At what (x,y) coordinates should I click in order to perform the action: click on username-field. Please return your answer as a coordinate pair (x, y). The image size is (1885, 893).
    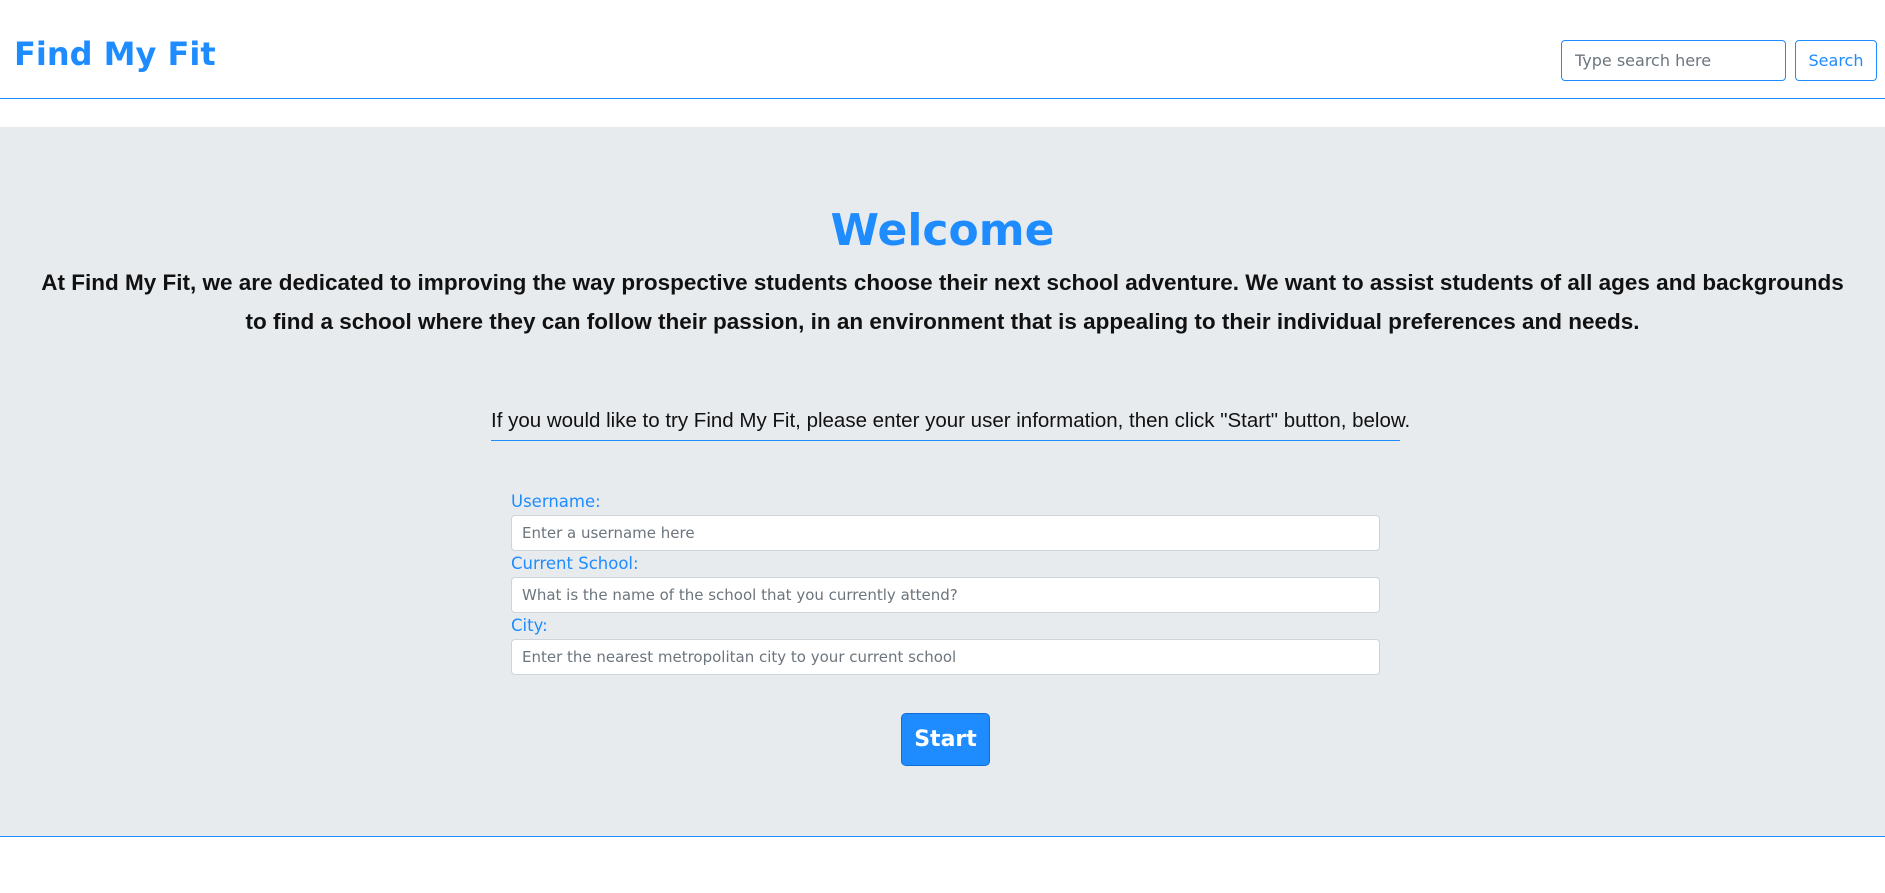
    Looking at the image, I should click on (945, 533).